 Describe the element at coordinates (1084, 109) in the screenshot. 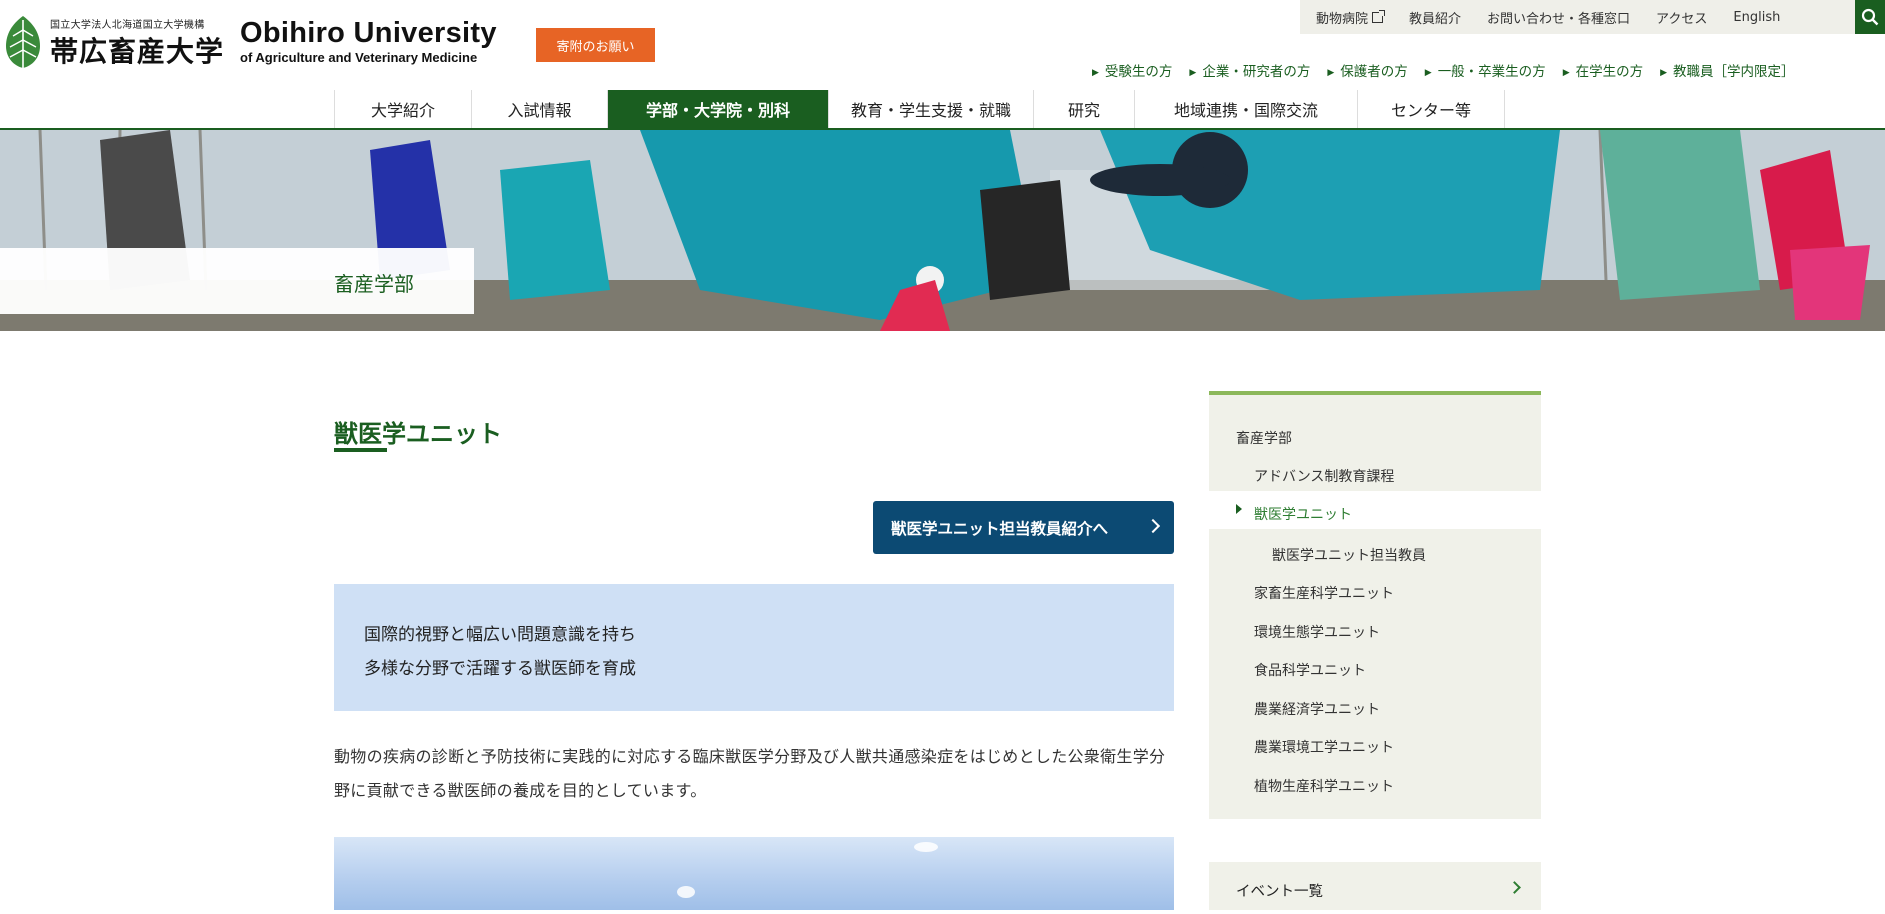

I see `nav-item-research: 研究` at that location.